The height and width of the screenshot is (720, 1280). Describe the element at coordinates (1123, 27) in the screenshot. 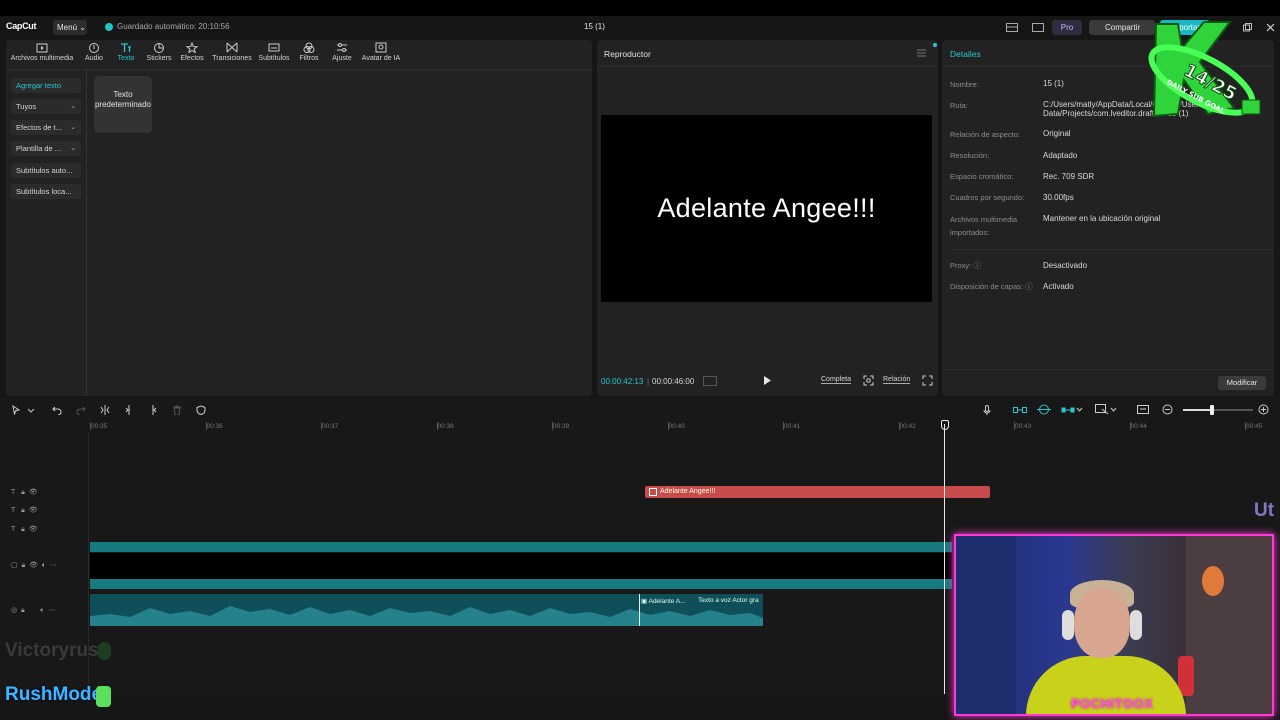

I see `share-label: Compartir` at that location.